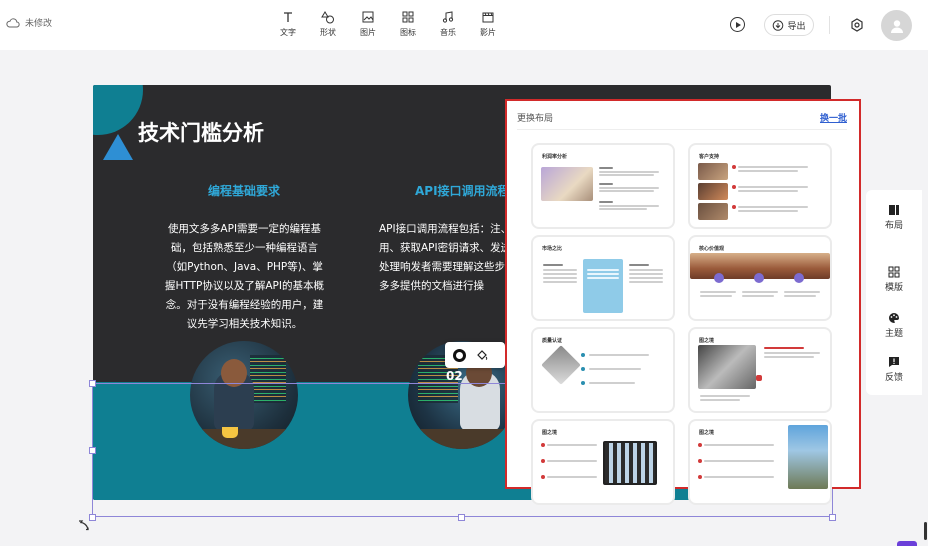 The width and height of the screenshot is (928, 546). What do you see at coordinates (682, 129) in the screenshot?
I see `panel-divider` at bounding box center [682, 129].